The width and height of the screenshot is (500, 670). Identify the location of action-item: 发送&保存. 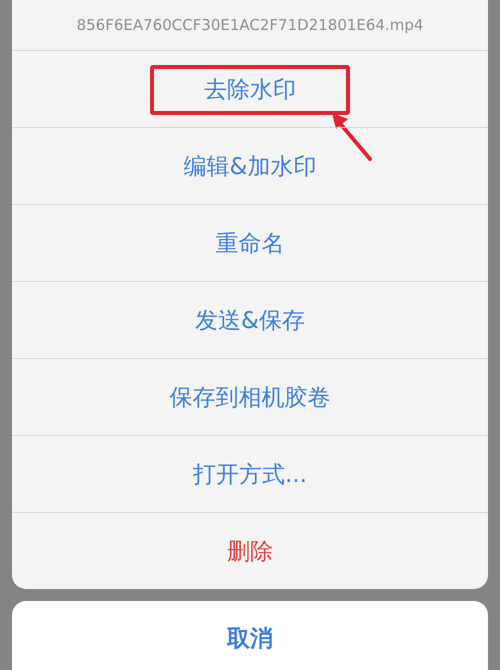
(250, 320).